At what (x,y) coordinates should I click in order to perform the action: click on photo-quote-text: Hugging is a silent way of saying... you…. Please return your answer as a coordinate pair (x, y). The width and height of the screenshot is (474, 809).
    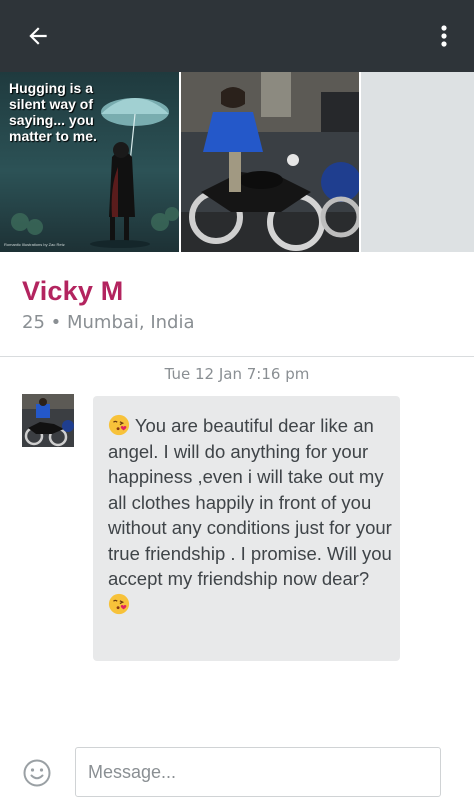
    Looking at the image, I should click on (53, 112).